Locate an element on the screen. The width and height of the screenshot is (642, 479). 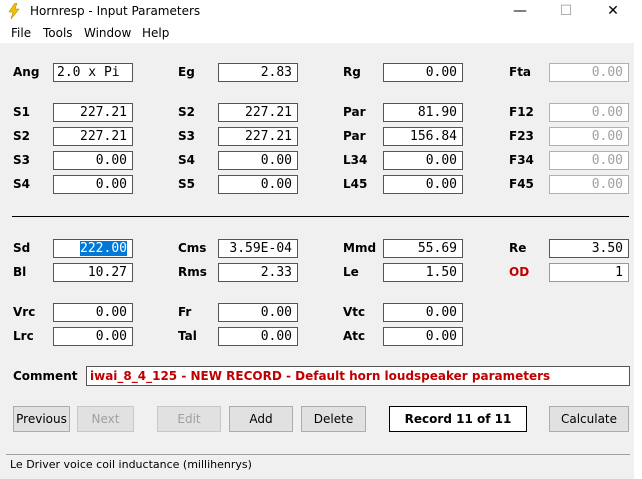
f23-label: F23 is located at coordinates (521, 136).